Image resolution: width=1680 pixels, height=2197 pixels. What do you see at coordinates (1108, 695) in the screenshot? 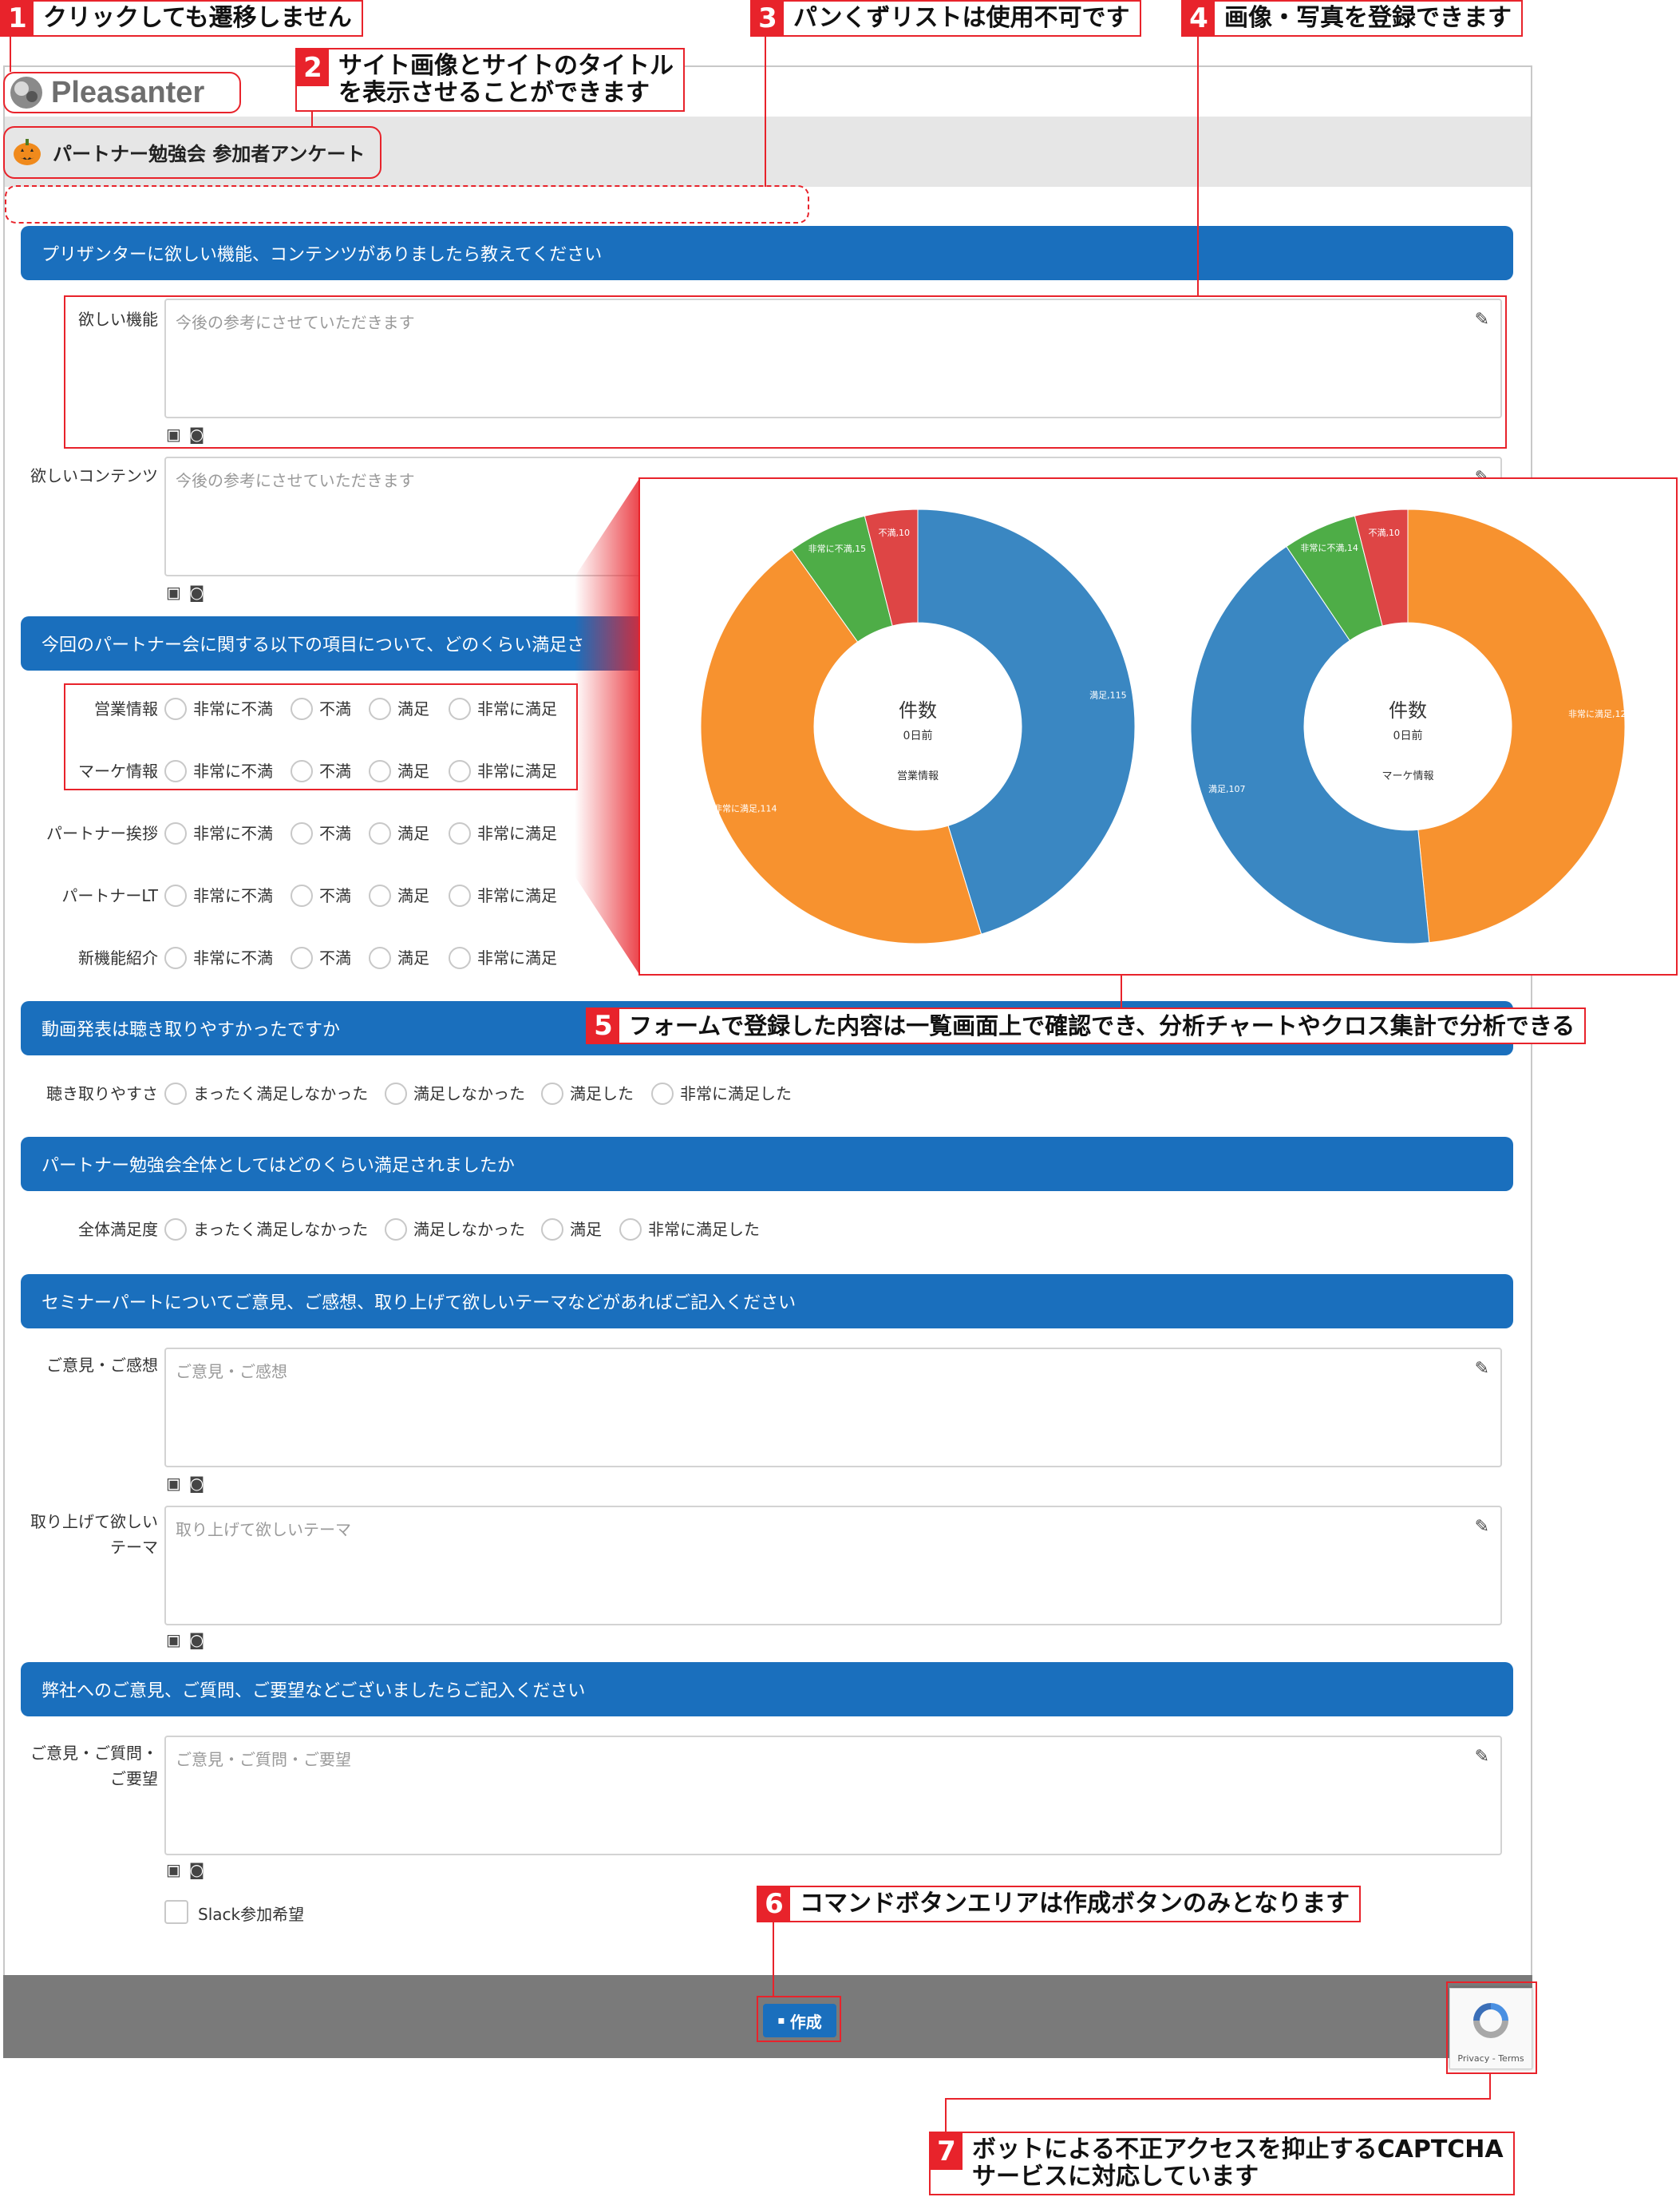
I see `slice-data-label: 満足,115` at bounding box center [1108, 695].